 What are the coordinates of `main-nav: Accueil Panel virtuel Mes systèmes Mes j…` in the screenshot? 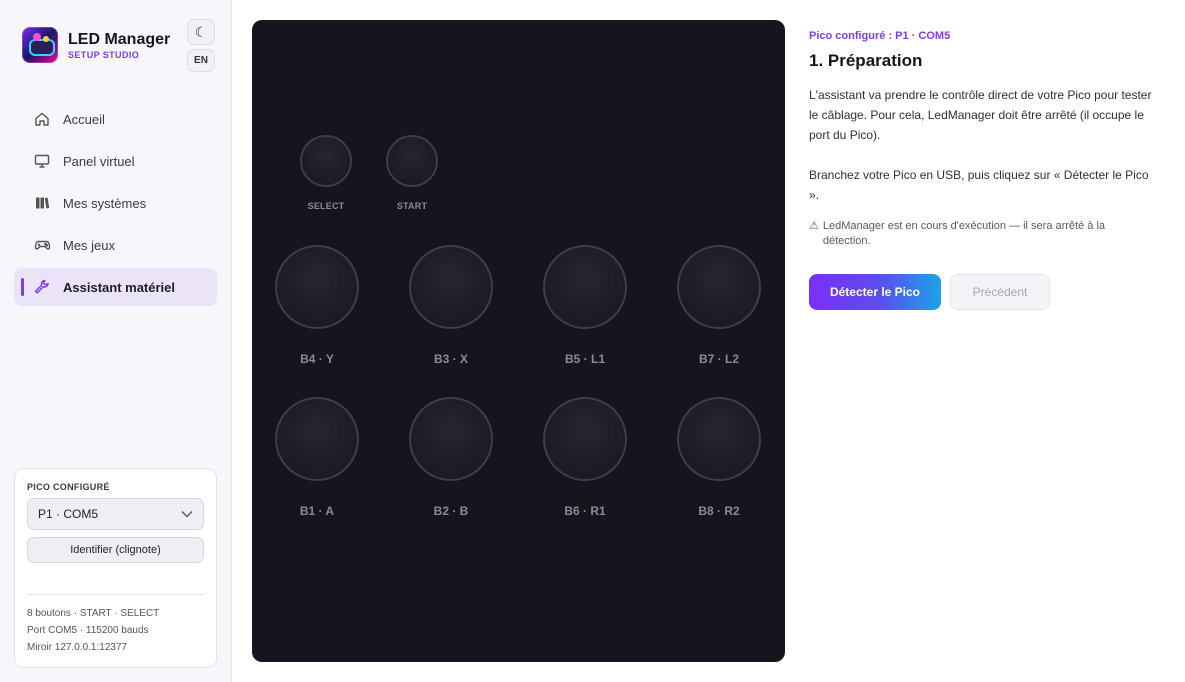 It's located at (115, 205).